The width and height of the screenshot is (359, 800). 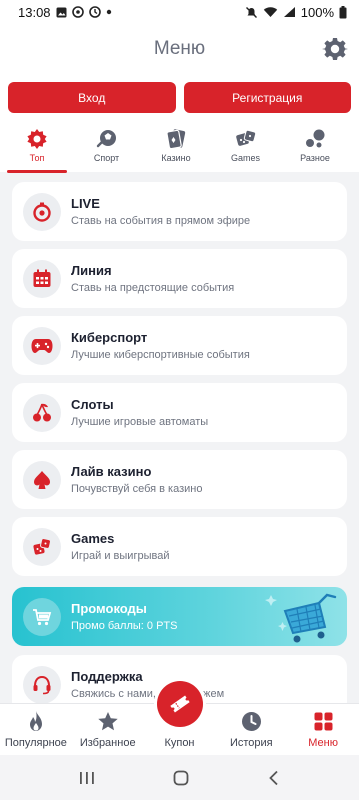 What do you see at coordinates (251, 743) in the screenshot?
I see `nav-label: История` at bounding box center [251, 743].